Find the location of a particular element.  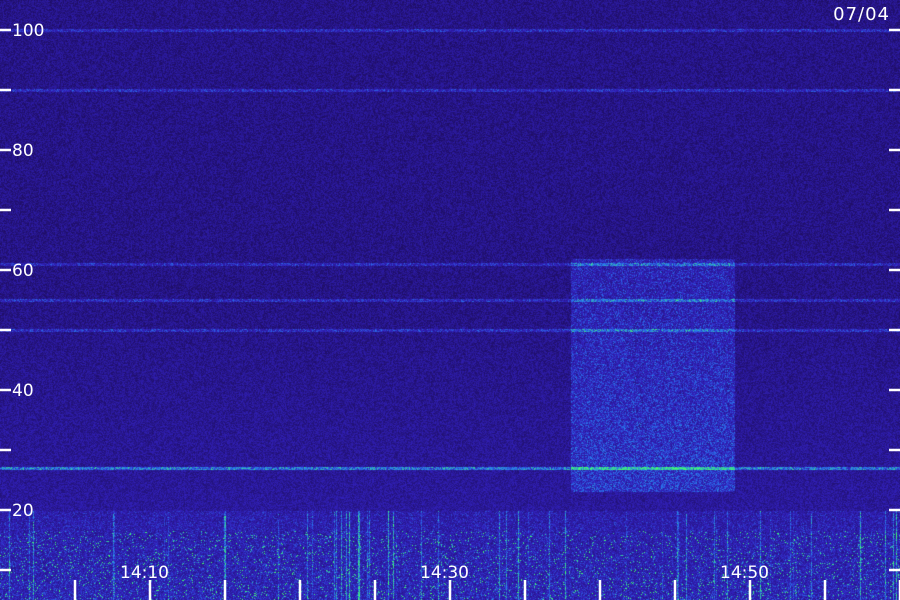

y-tick-label-6: 40 is located at coordinates (23, 391).